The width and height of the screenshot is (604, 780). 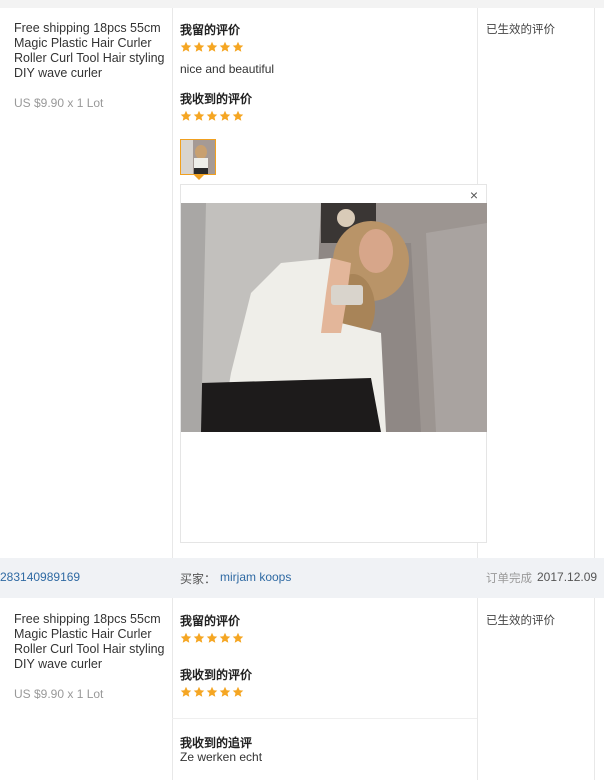 I want to click on thumbnail-pointer, so click(x=199, y=177).